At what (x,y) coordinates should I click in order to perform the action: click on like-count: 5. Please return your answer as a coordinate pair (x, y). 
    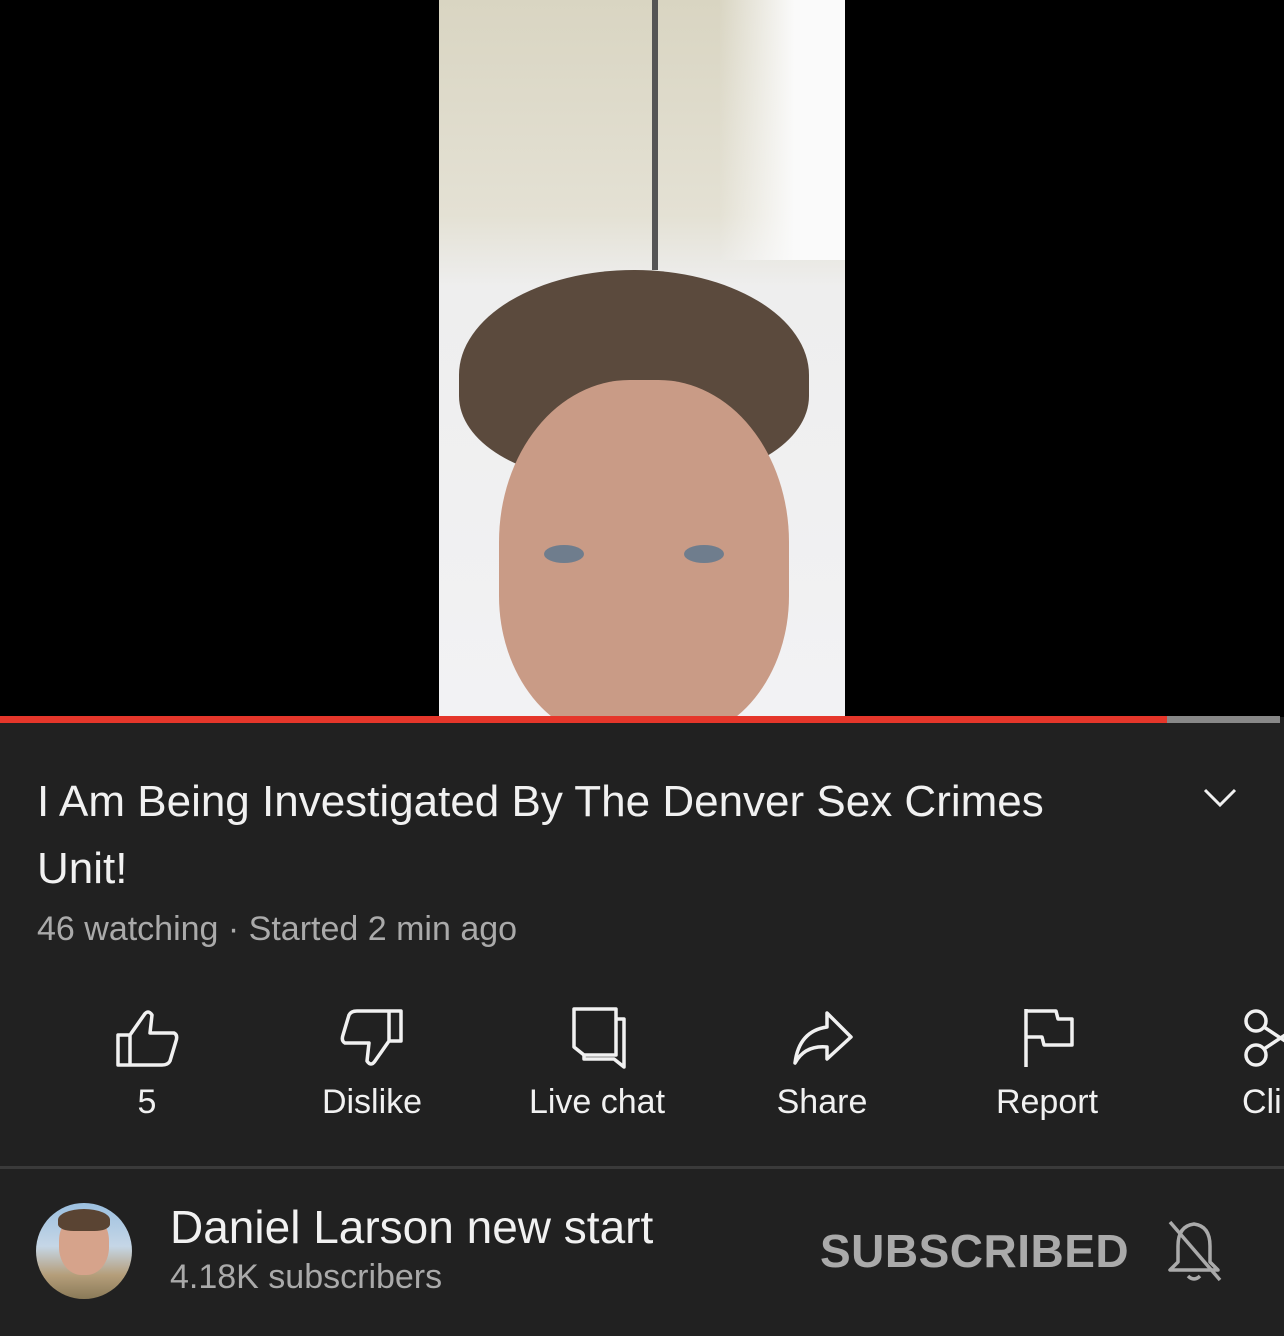
    Looking at the image, I should click on (147, 1102).